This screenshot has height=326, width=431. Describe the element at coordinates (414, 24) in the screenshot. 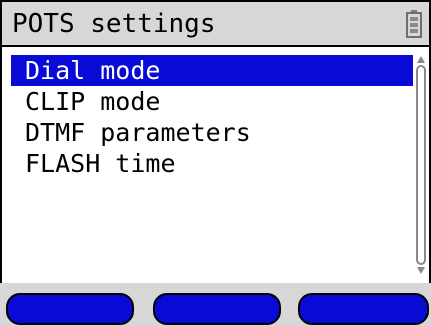

I see `battery-icon` at that location.